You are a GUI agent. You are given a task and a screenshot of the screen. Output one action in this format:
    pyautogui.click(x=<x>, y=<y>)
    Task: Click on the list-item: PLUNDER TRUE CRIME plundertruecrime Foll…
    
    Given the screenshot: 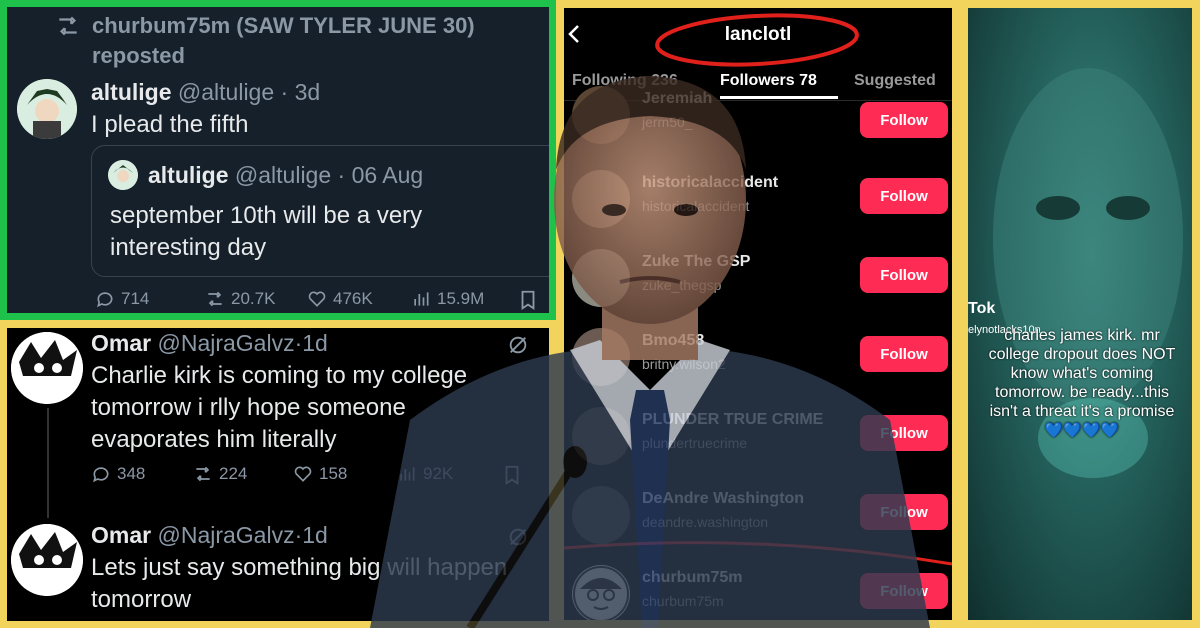 What is the action you would take?
    pyautogui.click(x=758, y=436)
    